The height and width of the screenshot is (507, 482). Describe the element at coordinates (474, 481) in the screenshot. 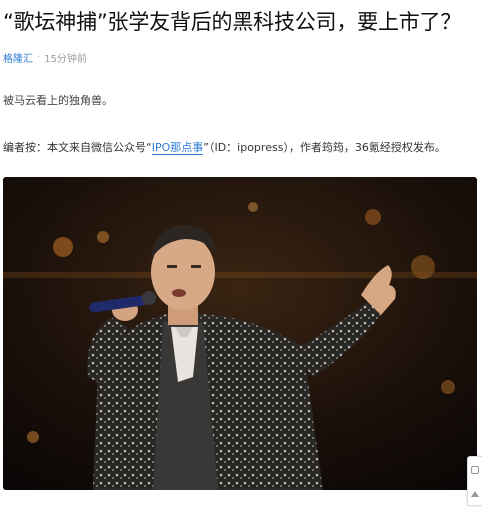

I see `side-floating-widget` at that location.